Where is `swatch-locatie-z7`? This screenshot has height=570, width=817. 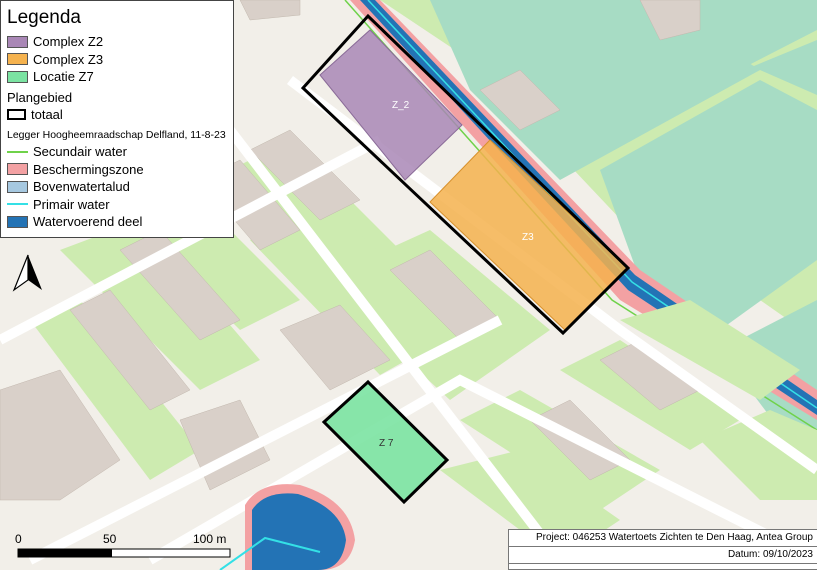
swatch-locatie-z7 is located at coordinates (17, 76).